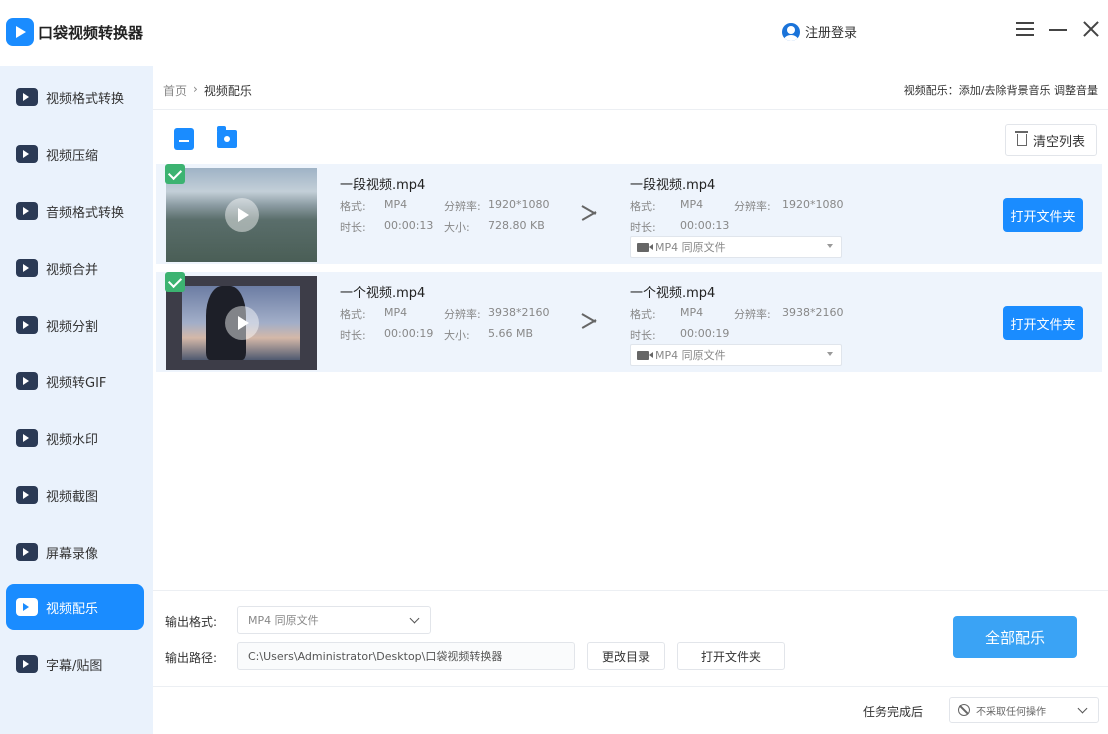  What do you see at coordinates (831, 33) in the screenshot?
I see `login-label: 注册登录` at bounding box center [831, 33].